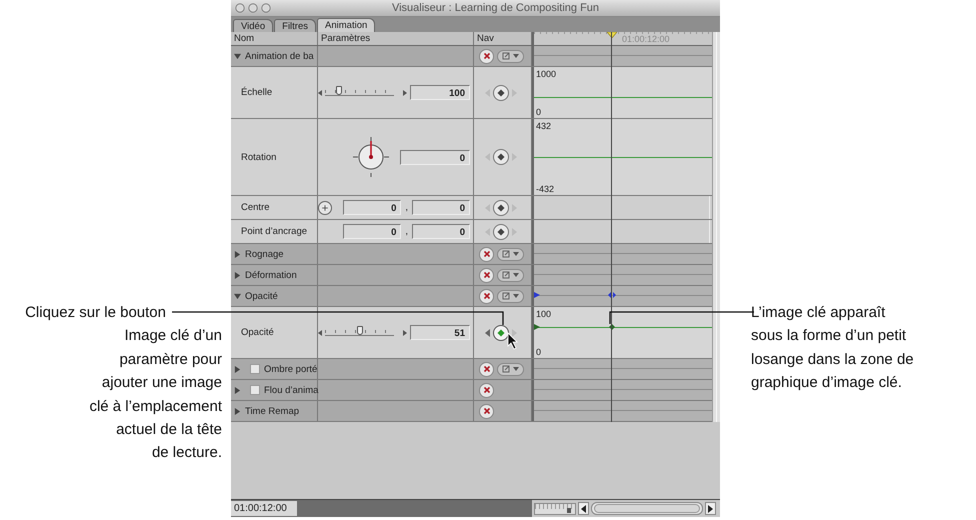 Image resolution: width=976 pixels, height=520 pixels. Describe the element at coordinates (295, 25) in the screenshot. I see `tab: Filtres` at that location.